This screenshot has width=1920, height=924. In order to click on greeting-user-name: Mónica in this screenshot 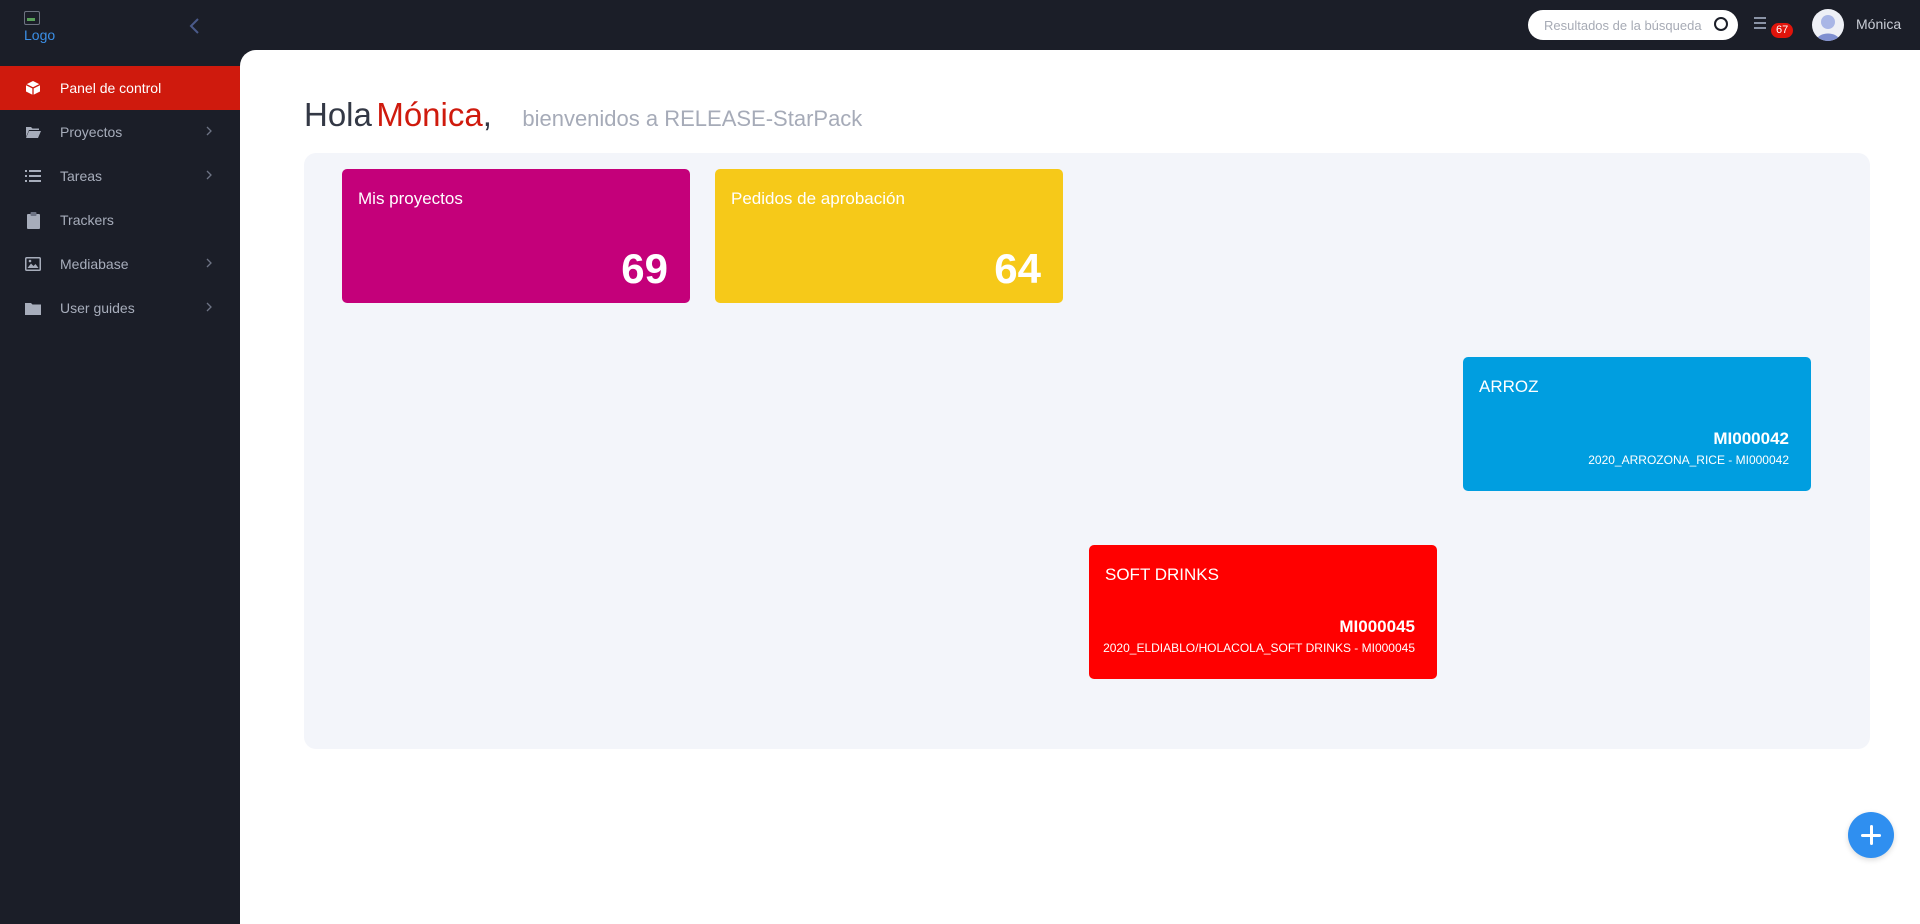, I will do `click(429, 114)`.